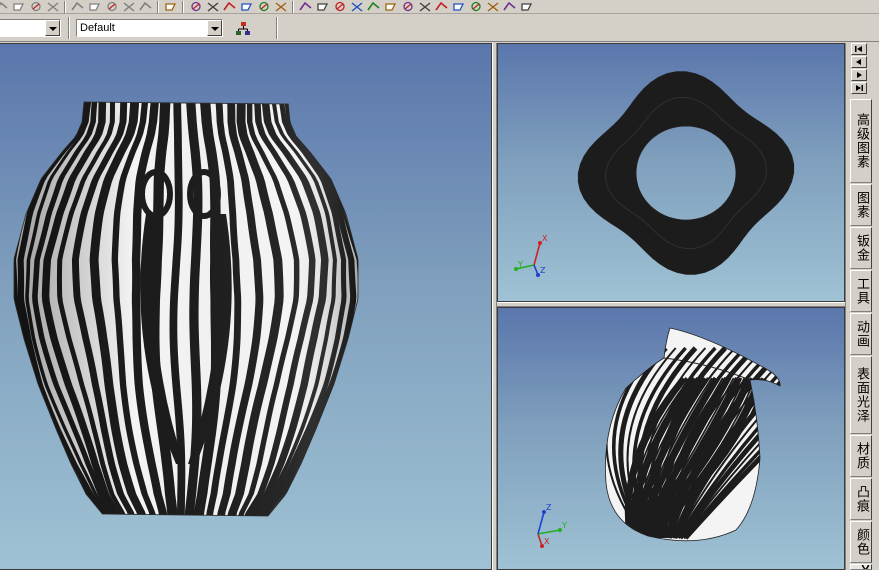  What do you see at coordinates (564, 525) in the screenshot?
I see `axis-y-label: Y` at bounding box center [564, 525].